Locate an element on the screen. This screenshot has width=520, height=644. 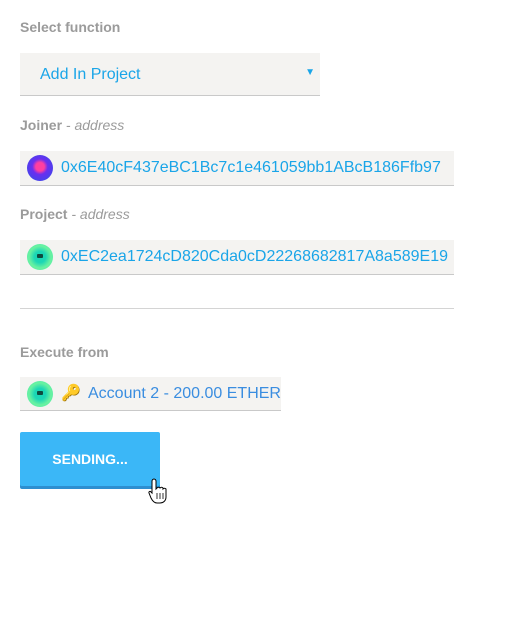
project-label-text: Project is located at coordinates (44, 214).